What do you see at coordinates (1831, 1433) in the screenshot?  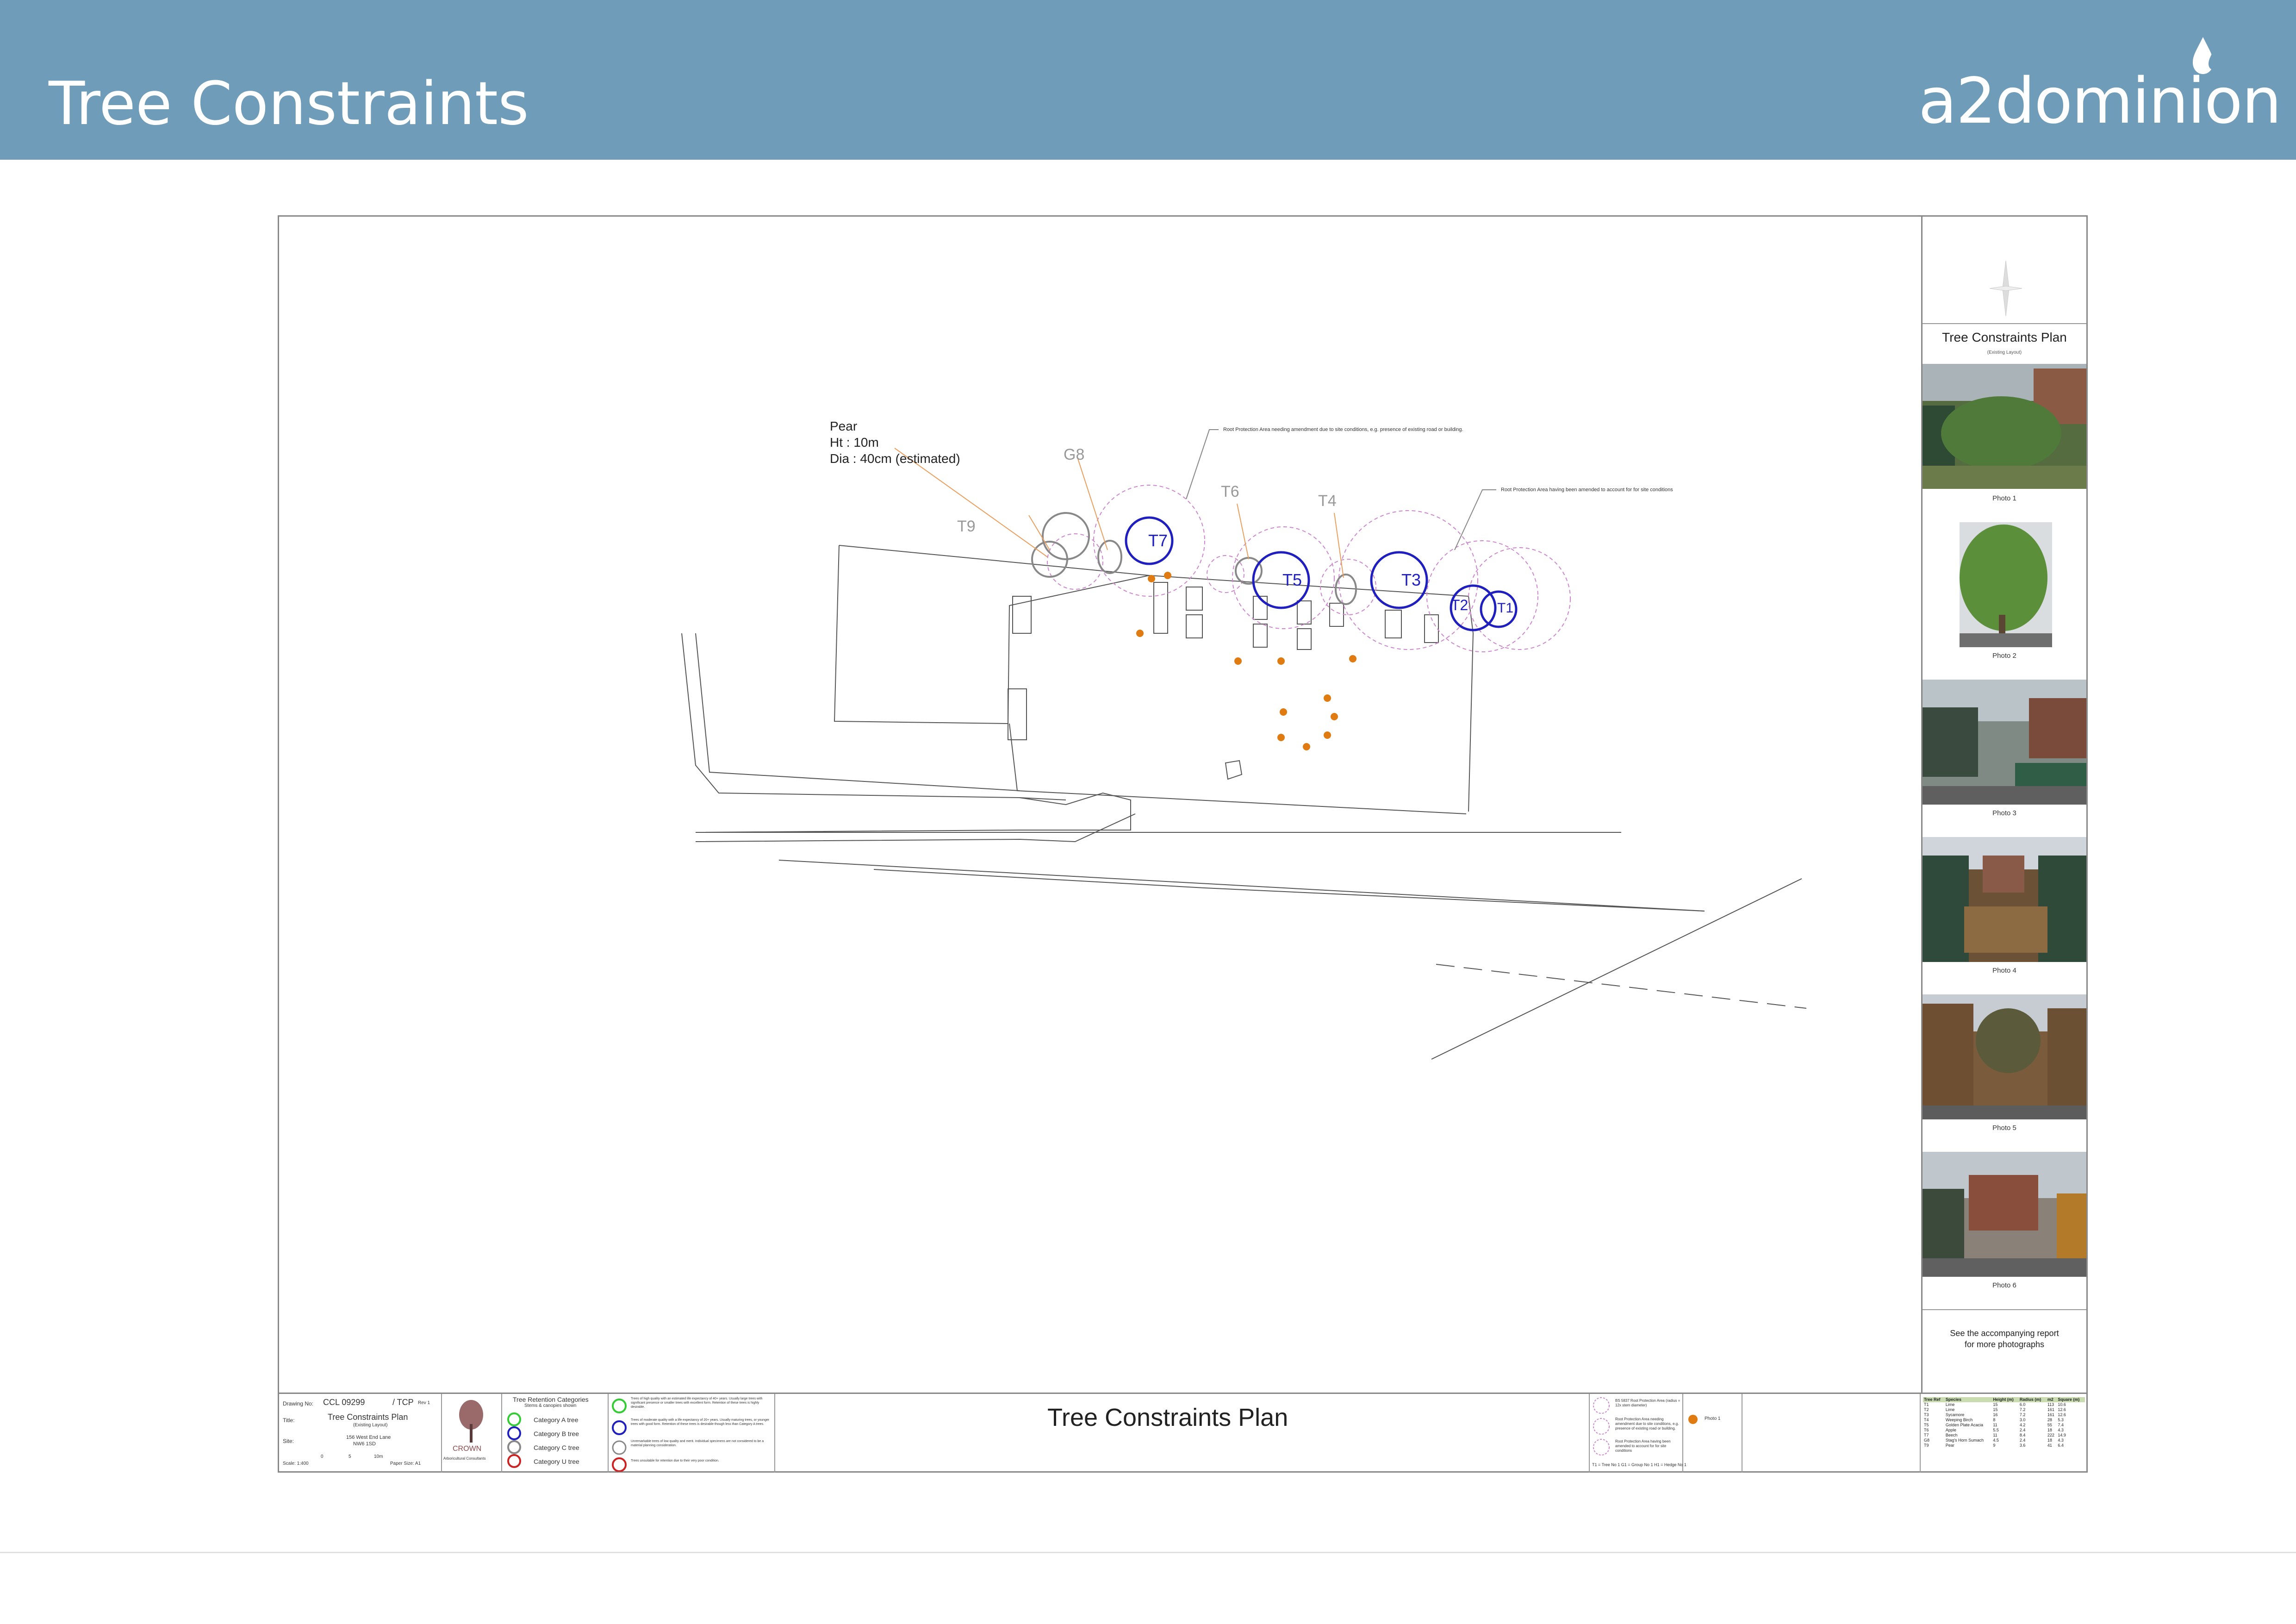 I see `empty-cell` at bounding box center [1831, 1433].